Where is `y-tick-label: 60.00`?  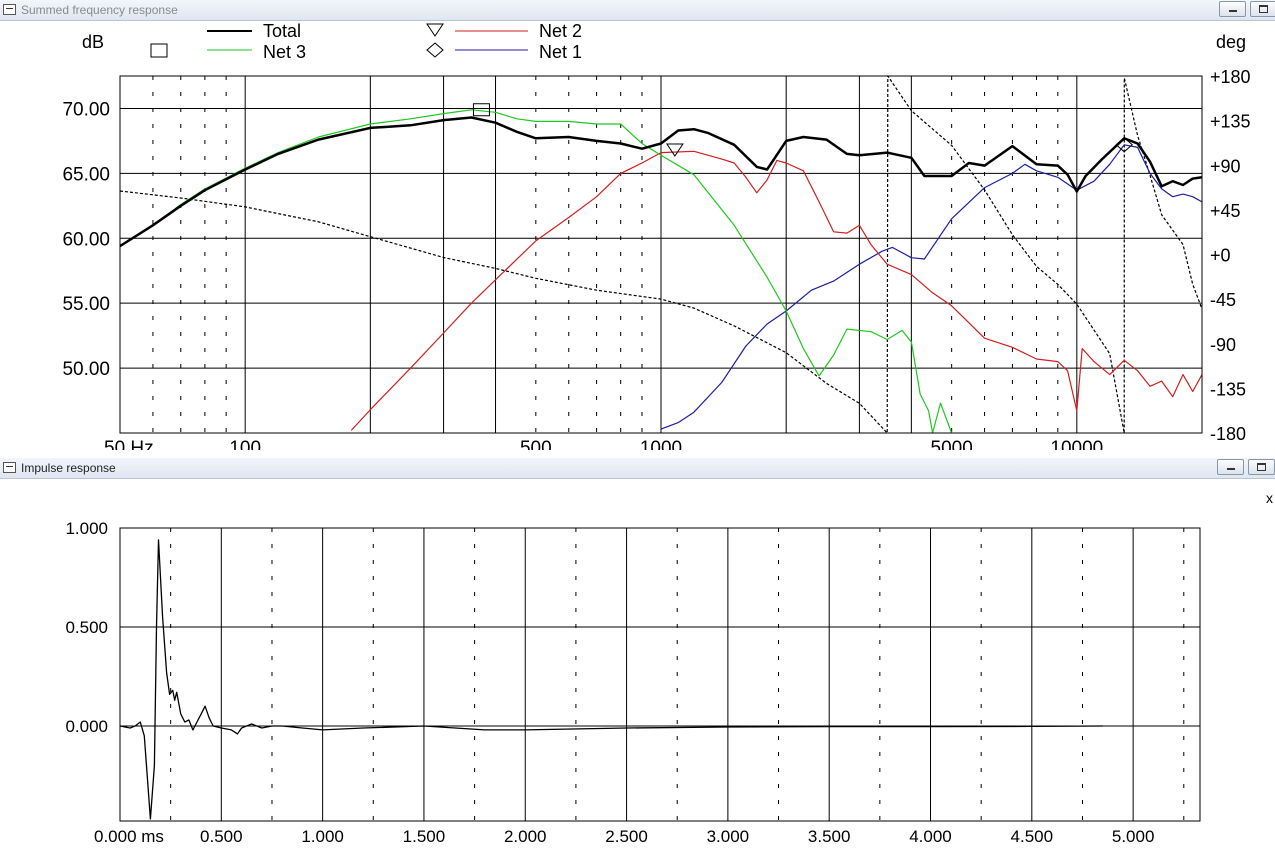
y-tick-label: 60.00 is located at coordinates (86, 239).